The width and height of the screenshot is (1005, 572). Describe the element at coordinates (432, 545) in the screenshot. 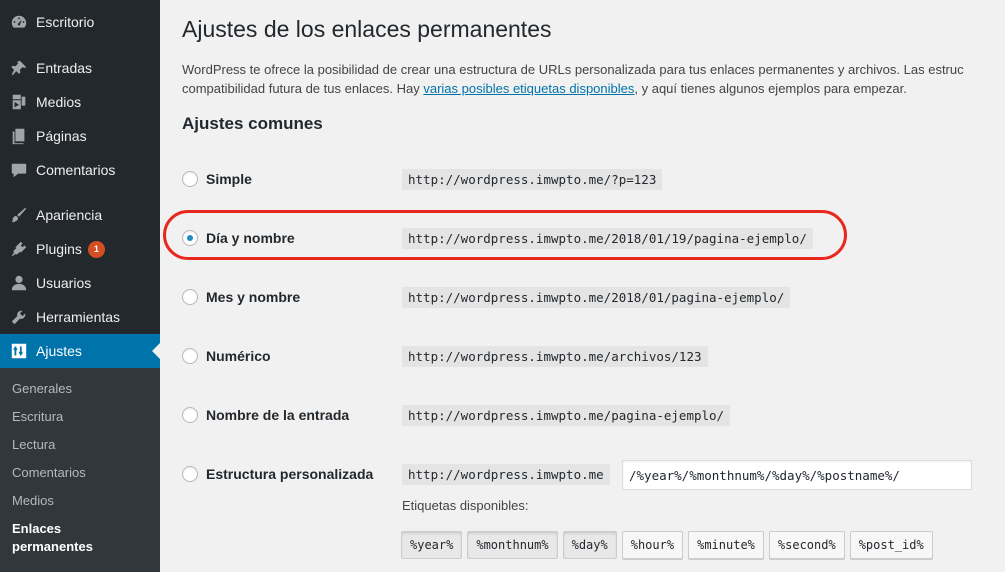

I see `tag-button-year: %year%` at that location.